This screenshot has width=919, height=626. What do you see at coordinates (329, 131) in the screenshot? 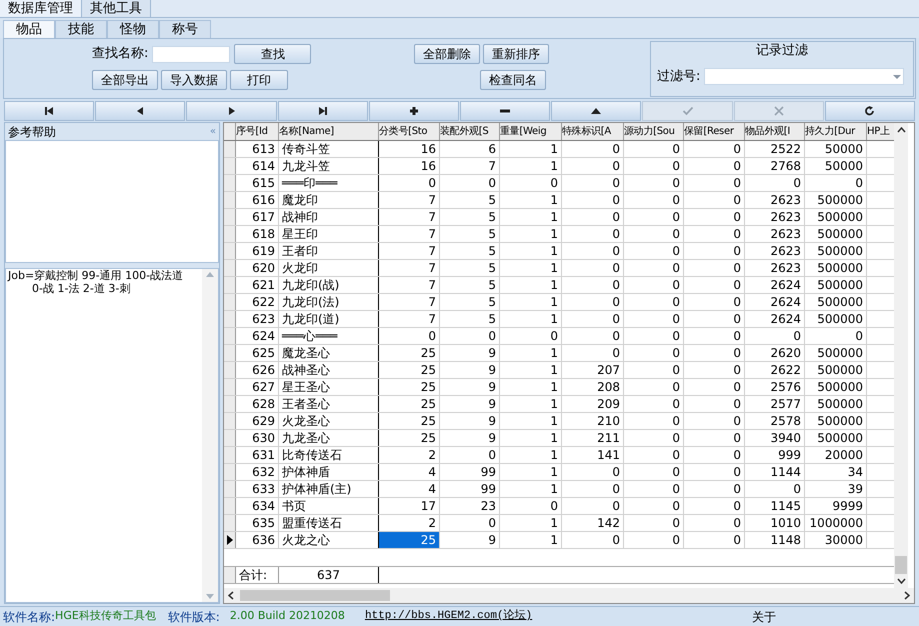
I see `column-header: 名称[Name]` at bounding box center [329, 131].